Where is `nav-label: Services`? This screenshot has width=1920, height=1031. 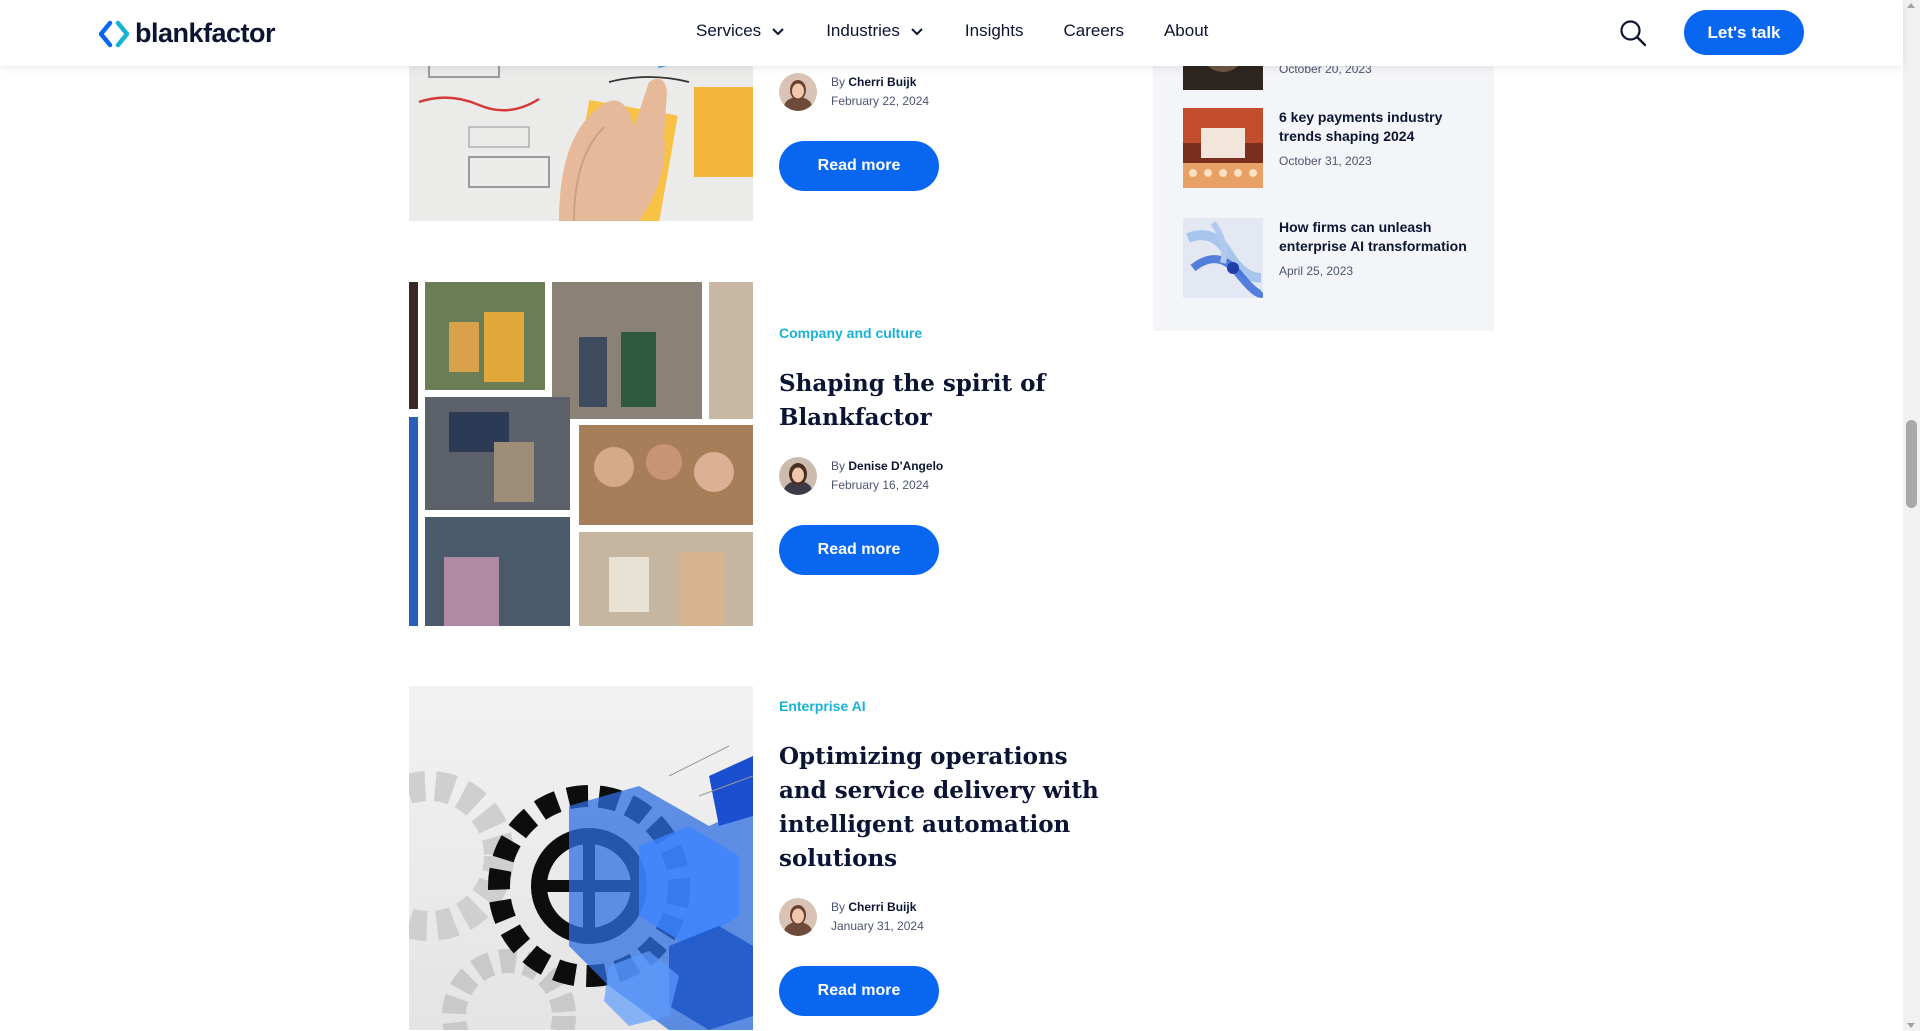
nav-label: Services is located at coordinates (729, 30).